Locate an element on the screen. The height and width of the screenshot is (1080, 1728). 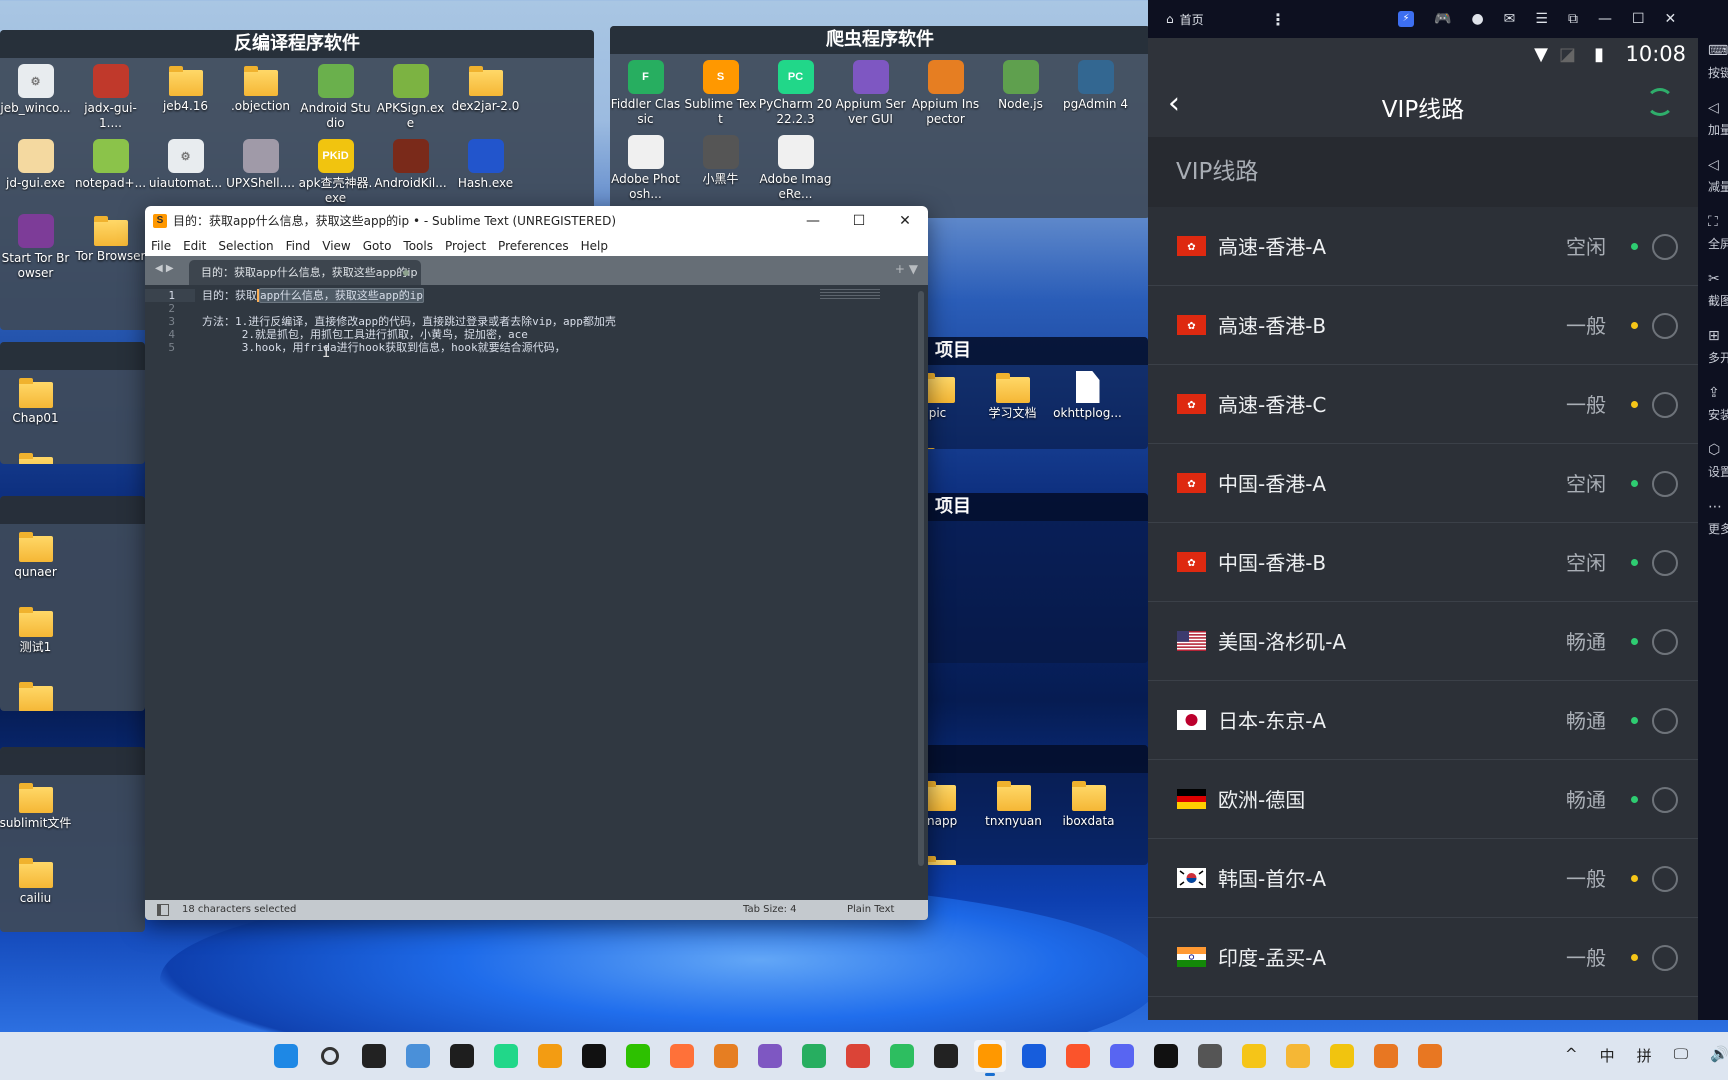
side-tool-settings: ⬡ 设置 is located at coordinates (1713, 465).